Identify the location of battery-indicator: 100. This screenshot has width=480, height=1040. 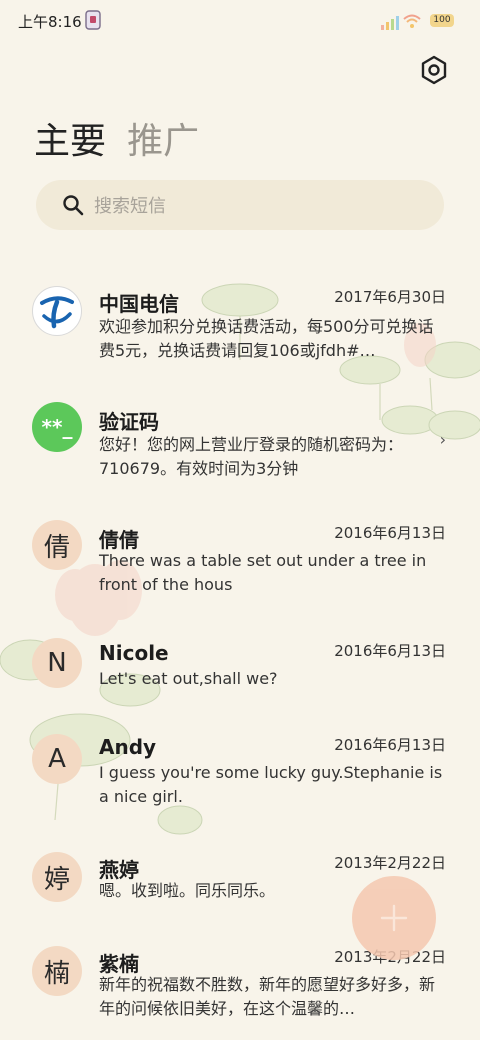
(442, 20).